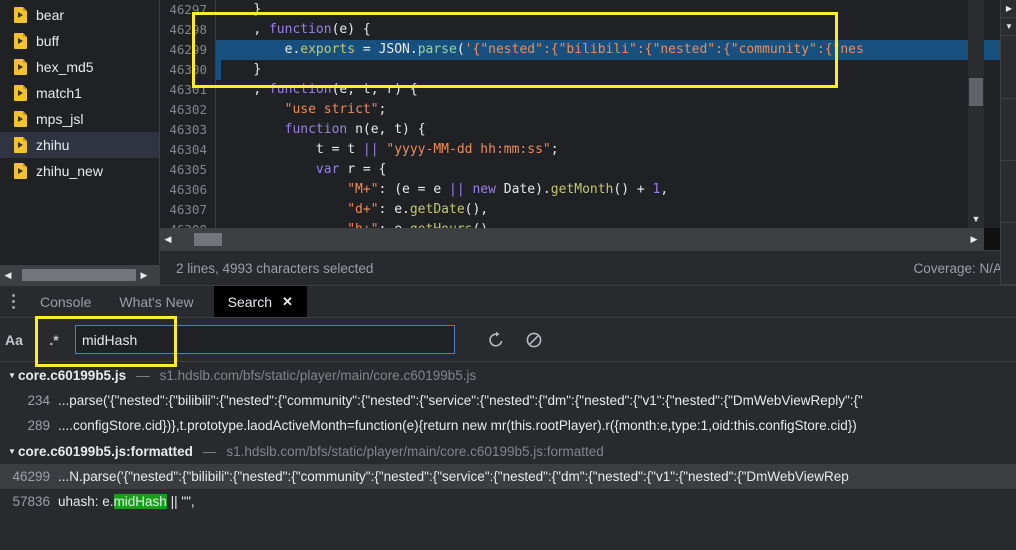 This screenshot has height=550, width=1016. What do you see at coordinates (188, 110) in the screenshot?
I see `line-number: 46302` at bounding box center [188, 110].